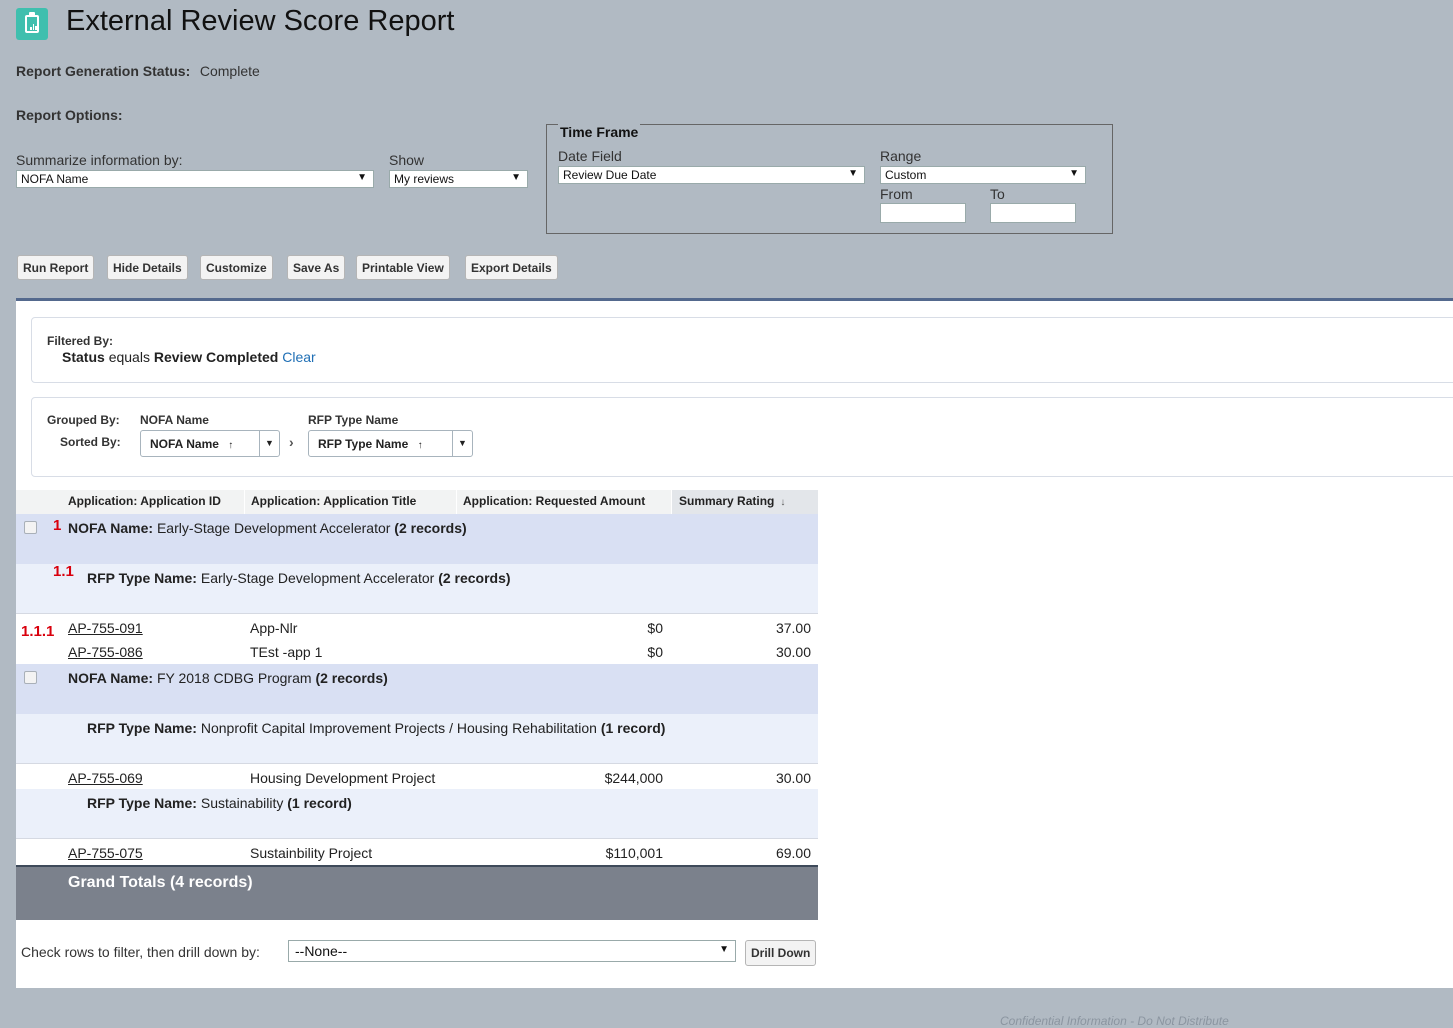 This screenshot has width=1453, height=1028. Describe the element at coordinates (144, 501) in the screenshot. I see `col-application-id: Application: Application ID` at that location.